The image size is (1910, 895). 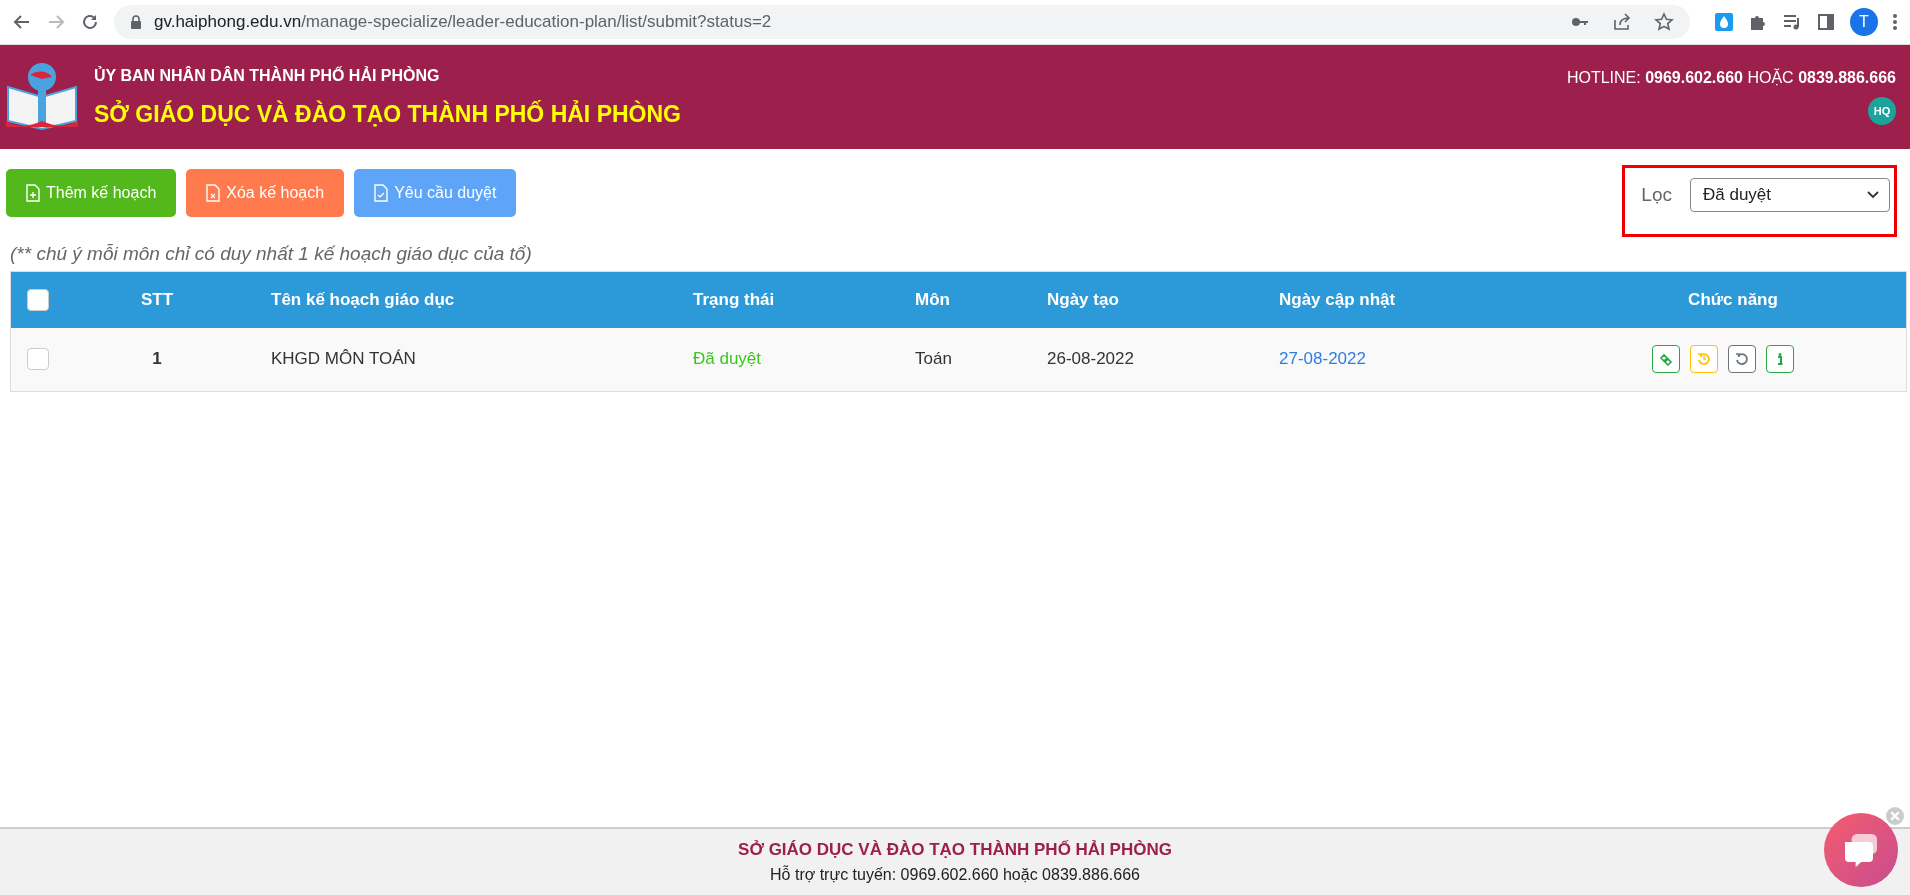 What do you see at coordinates (171, 359) in the screenshot?
I see `table-cell: 1` at bounding box center [171, 359].